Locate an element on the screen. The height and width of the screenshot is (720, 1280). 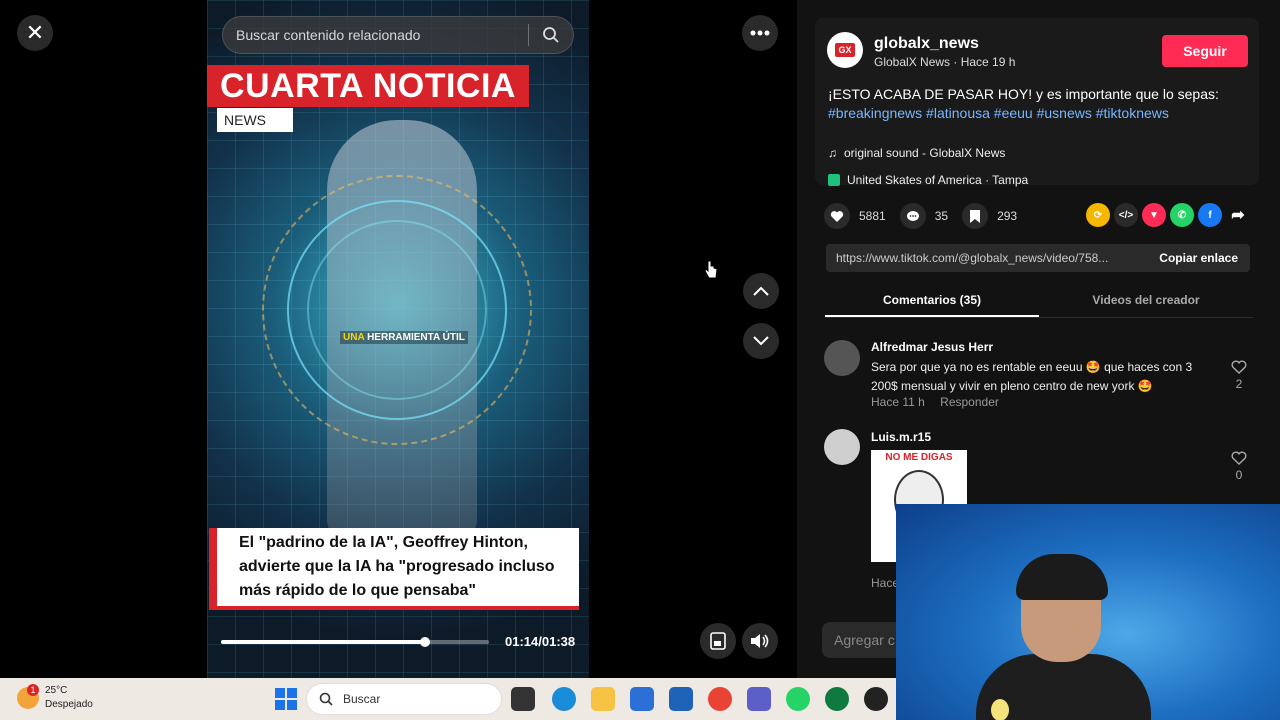
weather-condition: Despejado is located at coordinates (69, 704).